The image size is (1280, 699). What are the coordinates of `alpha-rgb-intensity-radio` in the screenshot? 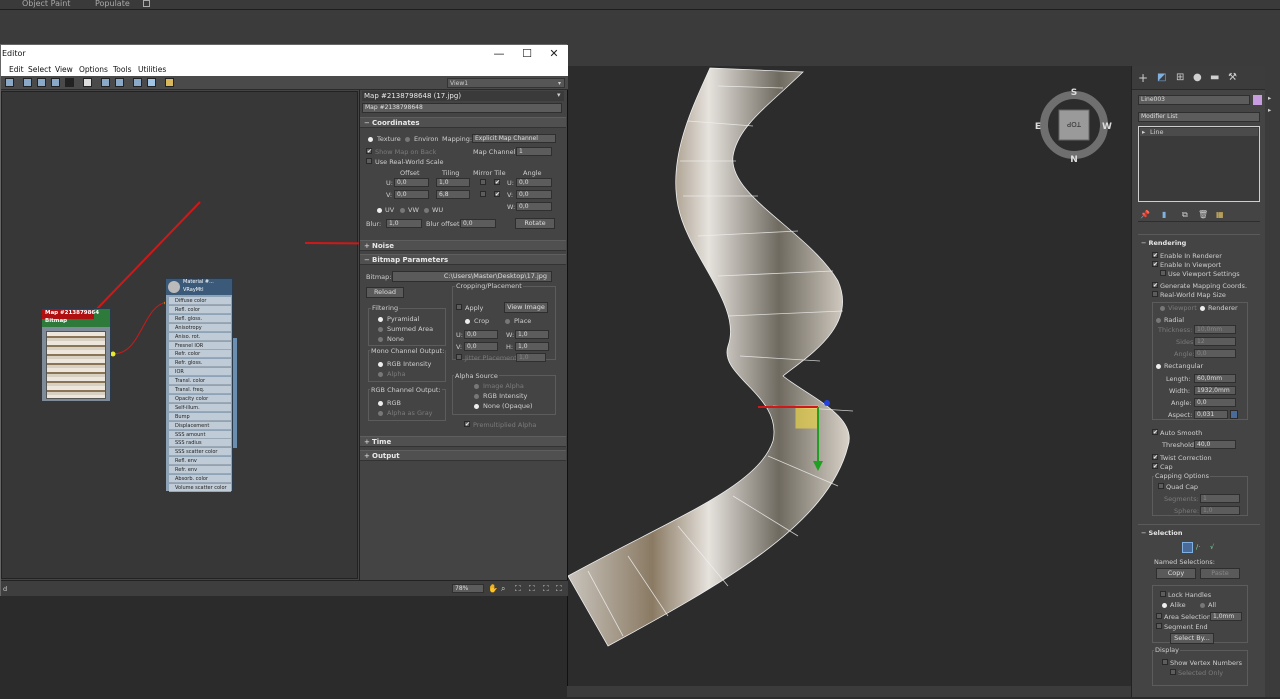 It's located at (476, 396).